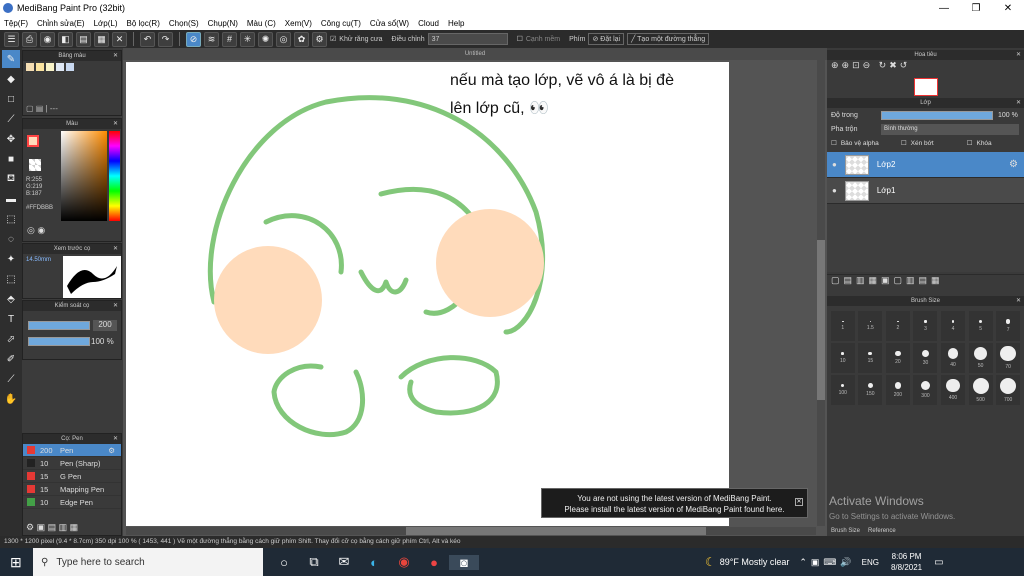 This screenshot has height=576, width=1024. Describe the element at coordinates (33, 141) in the screenshot. I see `foreground-color` at that location.